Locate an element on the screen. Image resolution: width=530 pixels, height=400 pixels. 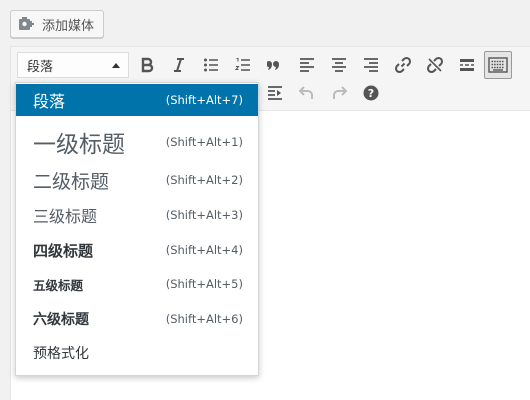
format-option-shortcut: (Shift+Alt+1) is located at coordinates (204, 142).